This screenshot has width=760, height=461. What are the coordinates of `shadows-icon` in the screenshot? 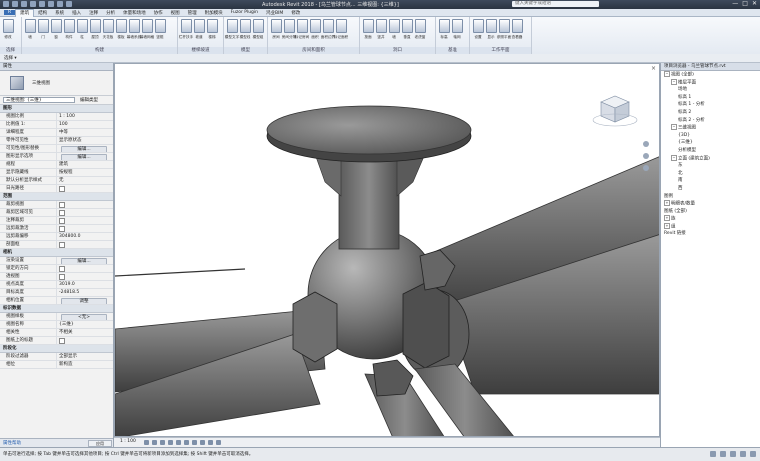 It's located at (170, 442).